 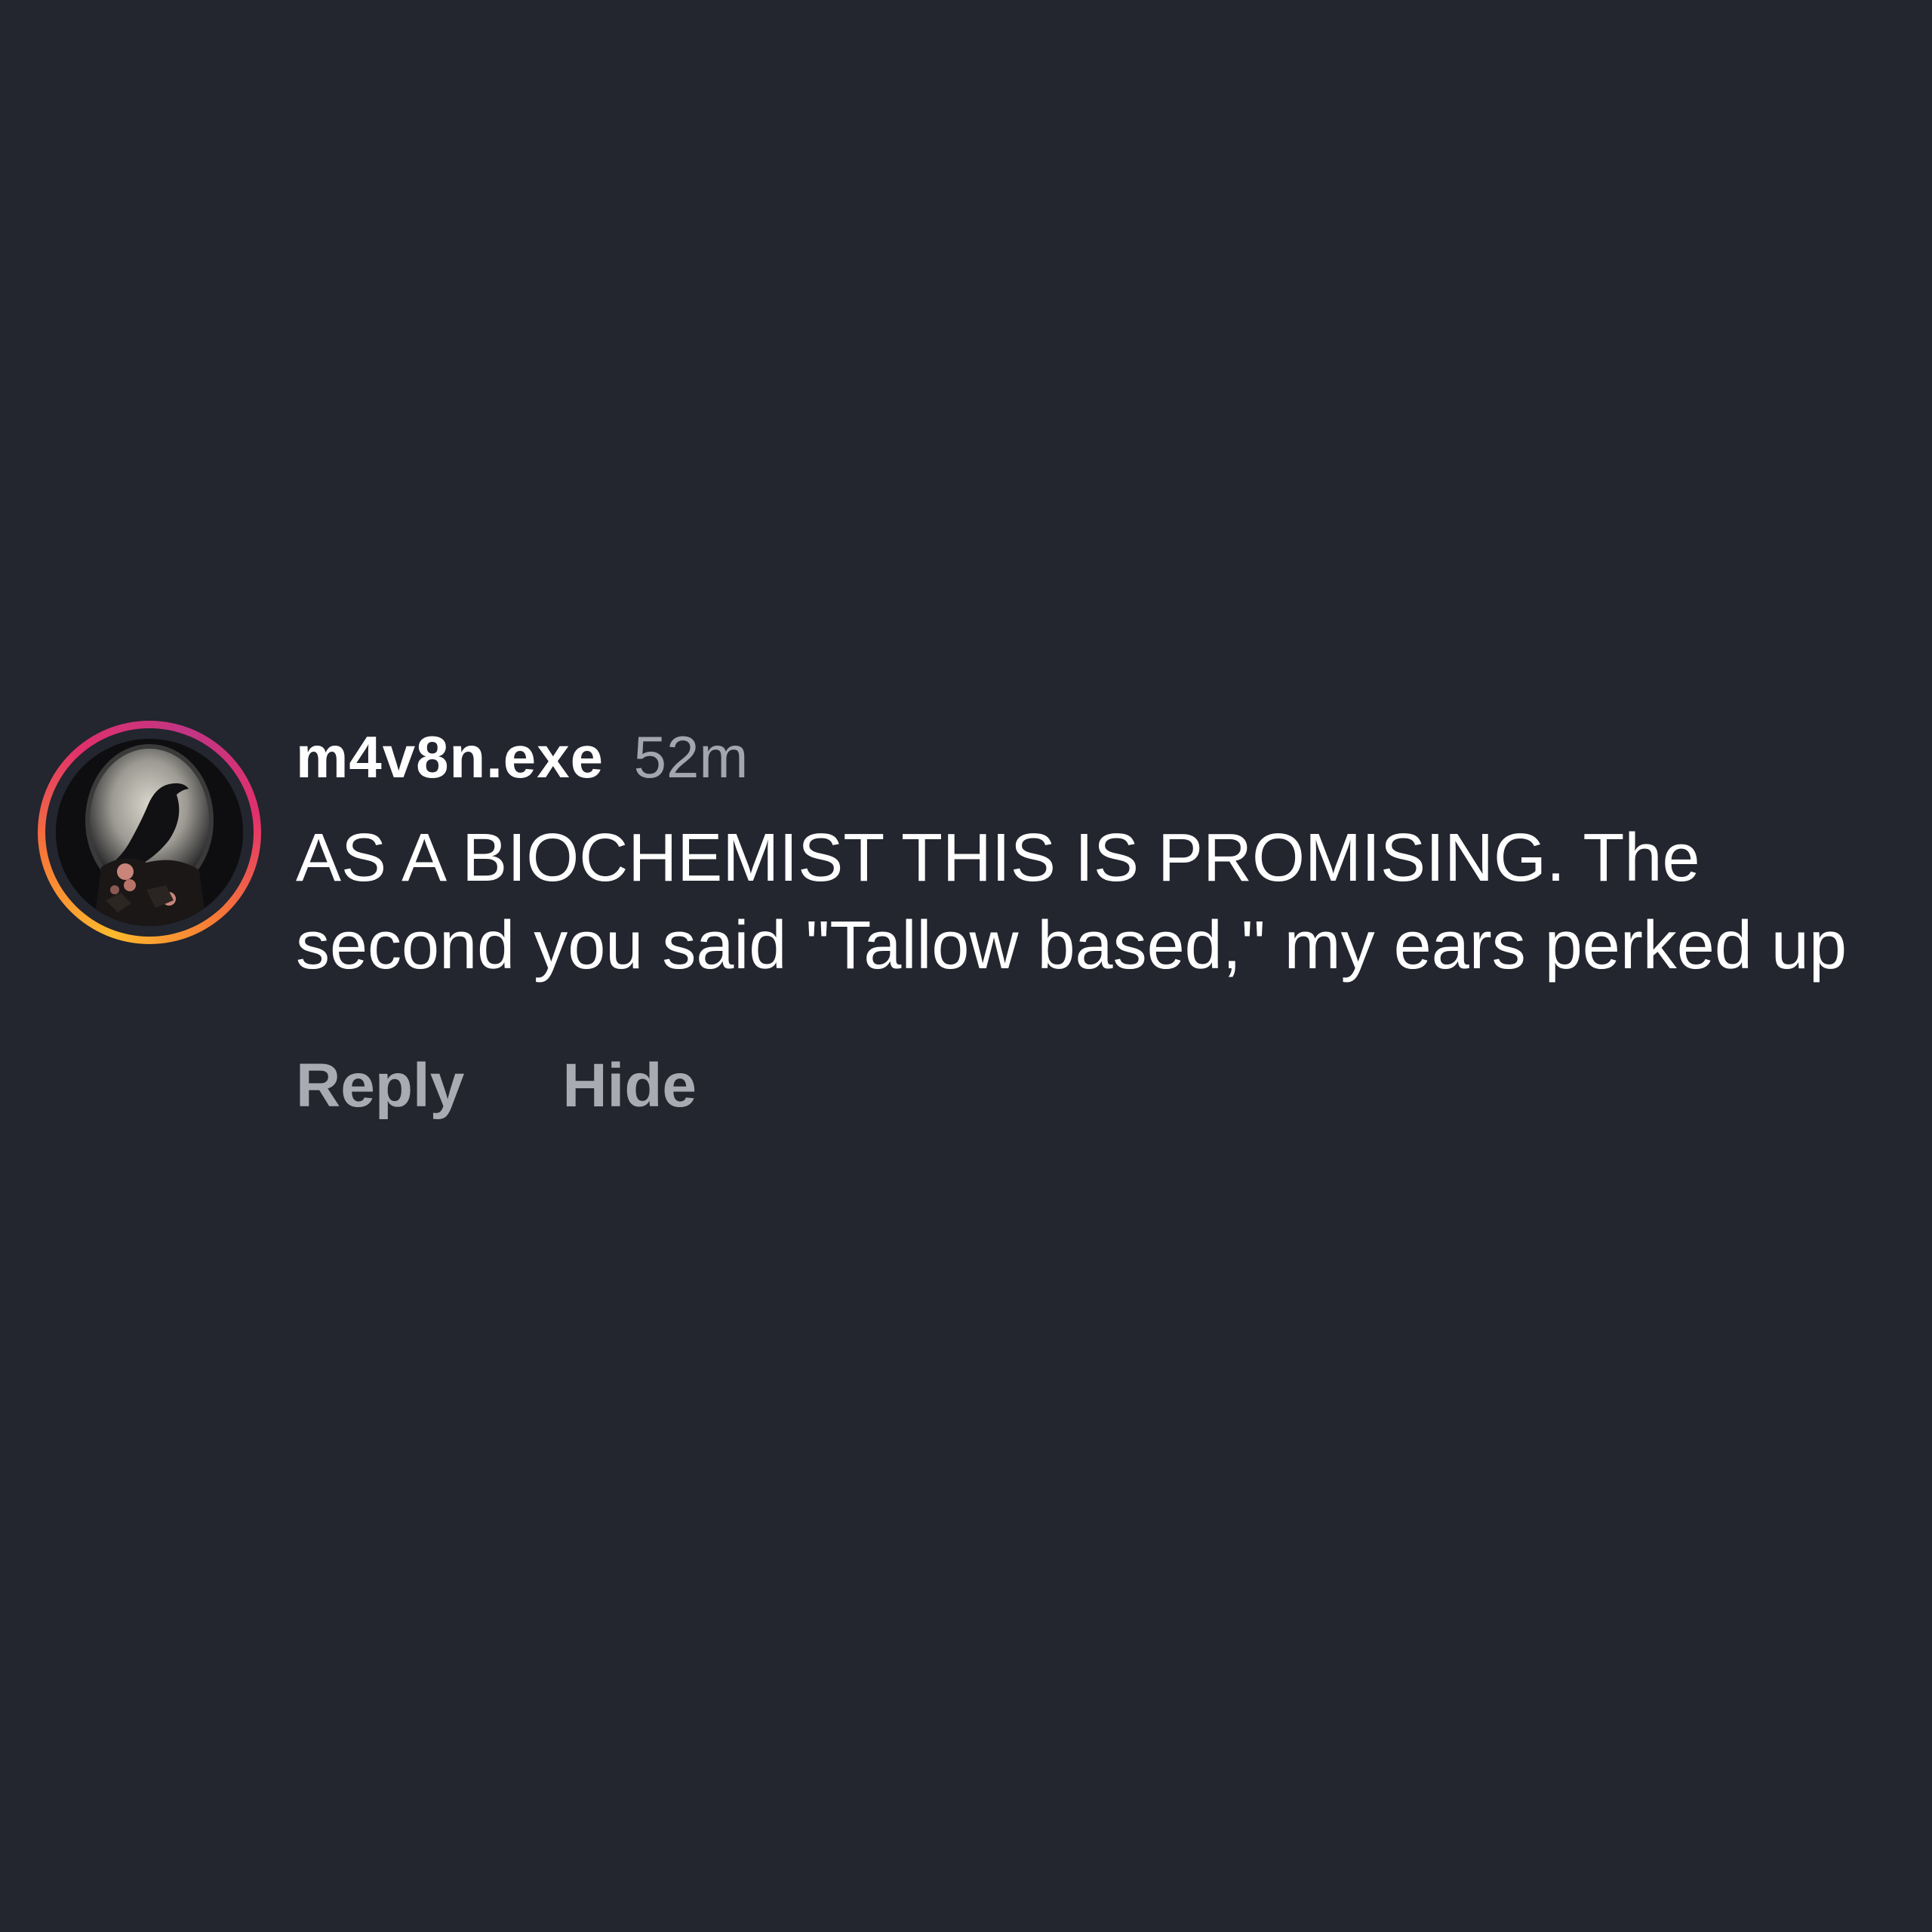 I want to click on comment-meta: m4v8n.exe 52m, so click(x=1096, y=757).